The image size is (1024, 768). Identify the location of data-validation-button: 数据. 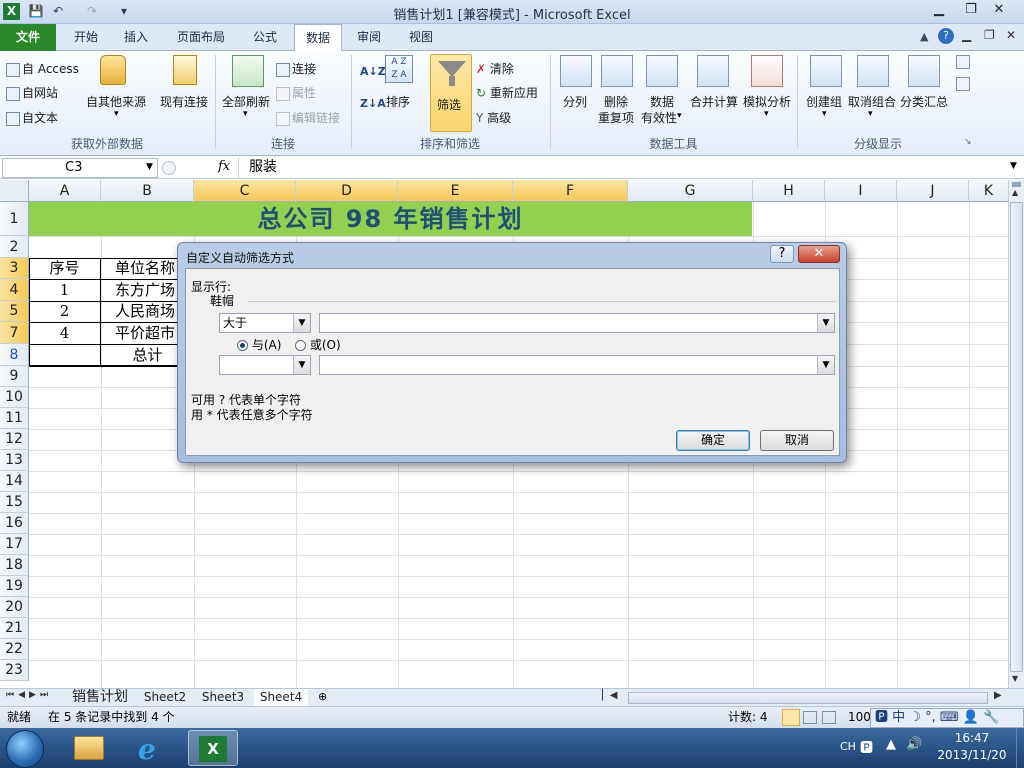
(662, 101).